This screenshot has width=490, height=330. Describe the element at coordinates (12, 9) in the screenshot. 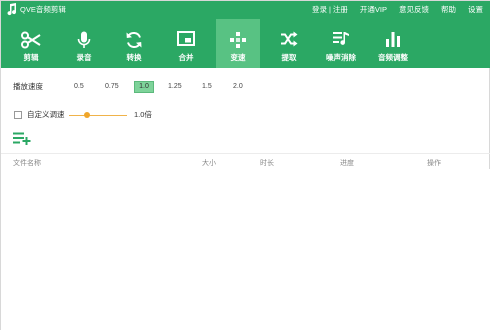

I see `music-note-logo-icon` at that location.